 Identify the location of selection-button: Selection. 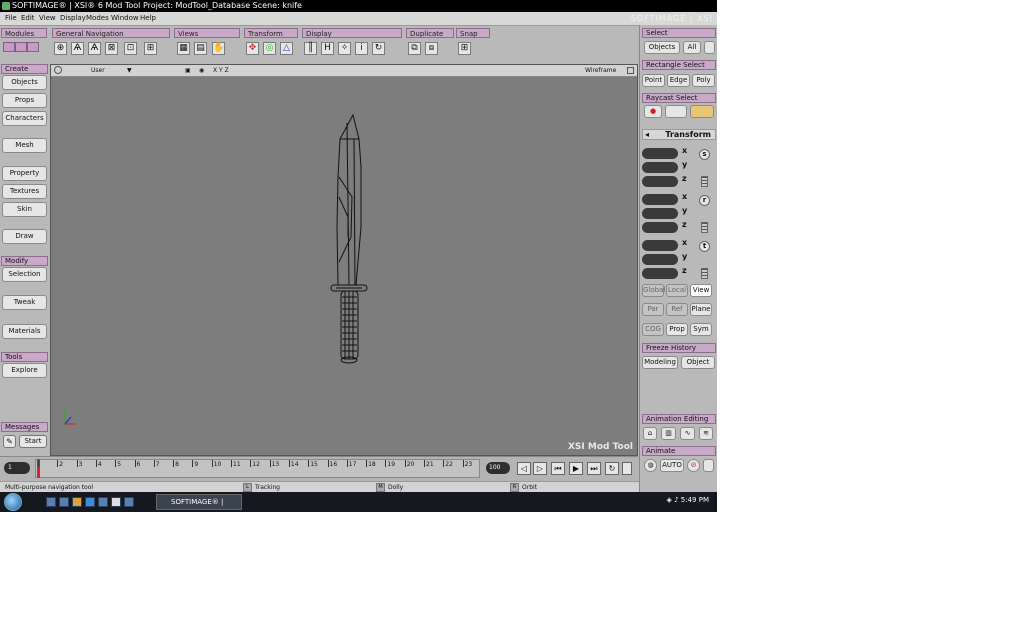
(24, 274).